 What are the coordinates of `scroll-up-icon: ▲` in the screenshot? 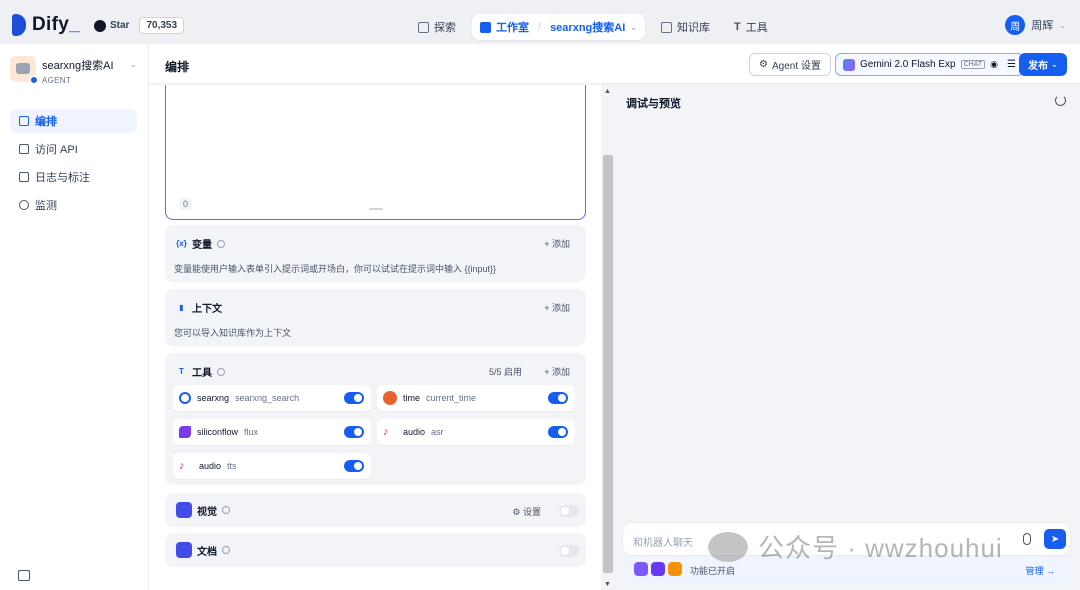 It's located at (607, 91).